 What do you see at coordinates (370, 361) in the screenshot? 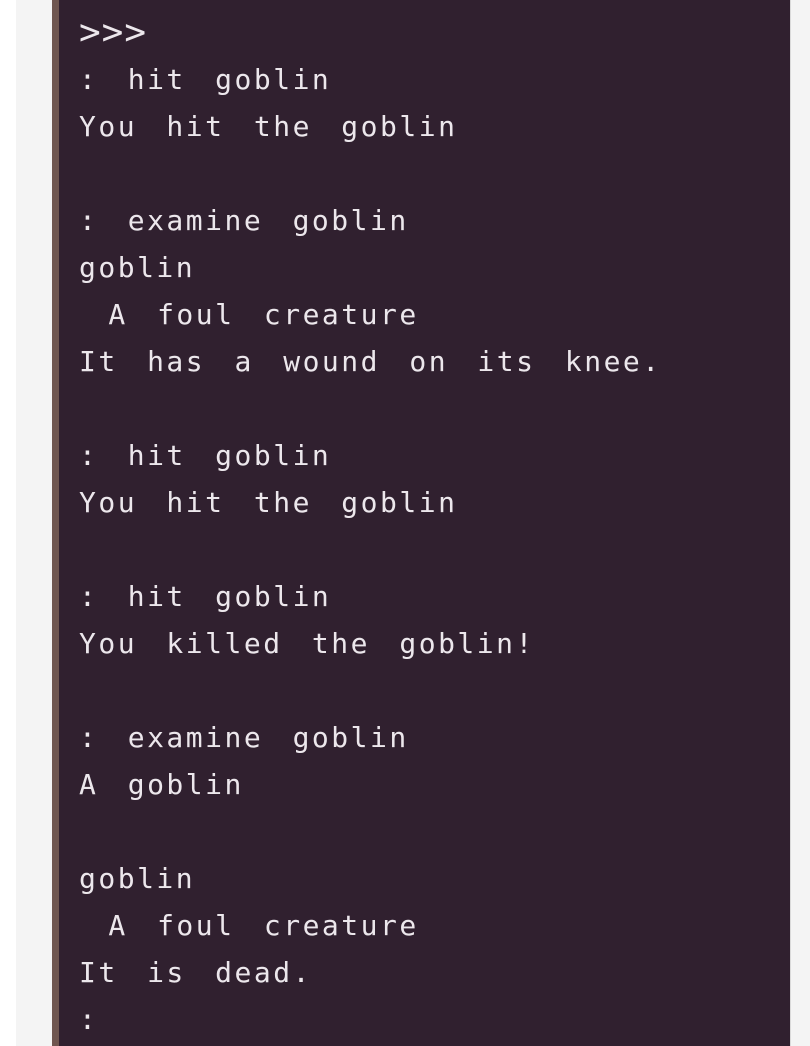
I see `terminal-line: It has a wound on its knee.` at bounding box center [370, 361].